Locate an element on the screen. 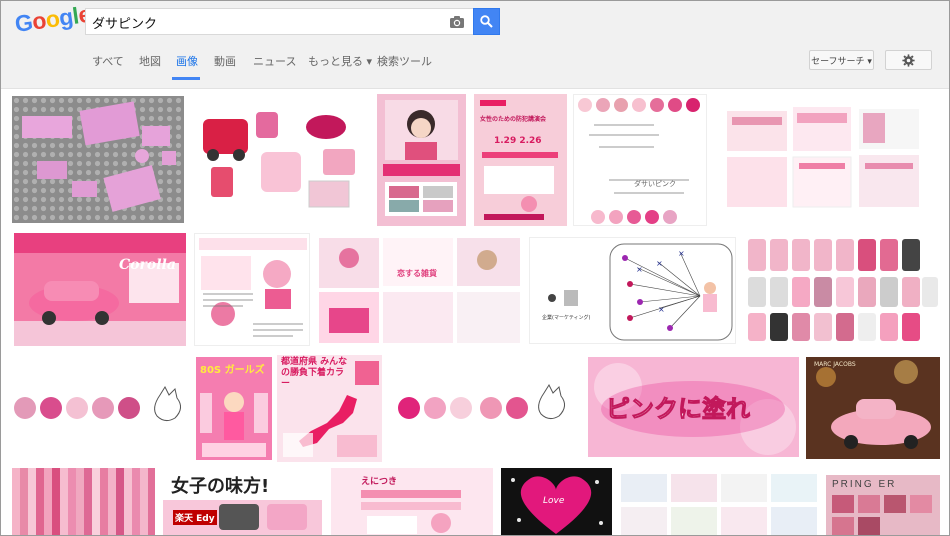 The height and width of the screenshot is (536, 950). image-result-pink-products is located at coordinates (280, 158).